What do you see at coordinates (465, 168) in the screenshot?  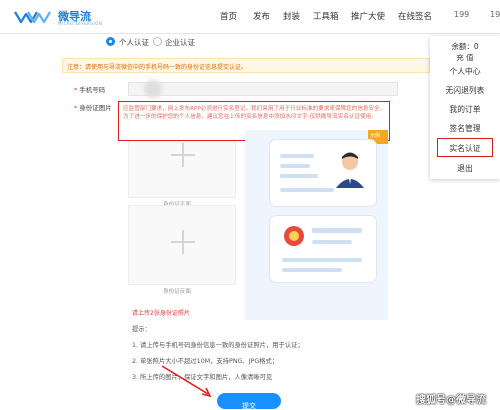 I see `menu-item-logout: 退出` at bounding box center [465, 168].